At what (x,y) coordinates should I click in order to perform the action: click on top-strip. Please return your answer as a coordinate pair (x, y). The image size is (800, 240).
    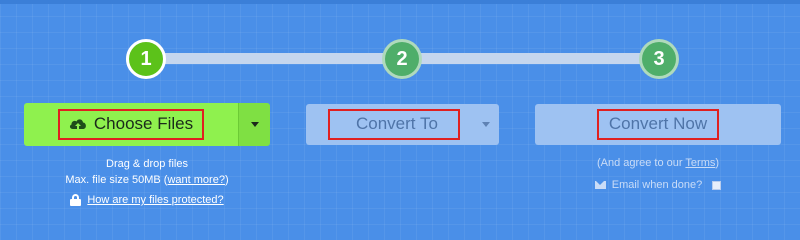
    Looking at the image, I should click on (400, 2).